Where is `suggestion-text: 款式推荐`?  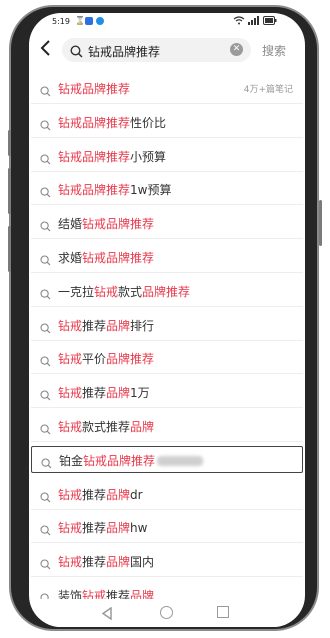
suggestion-text: 款式推荐 is located at coordinates (106, 427).